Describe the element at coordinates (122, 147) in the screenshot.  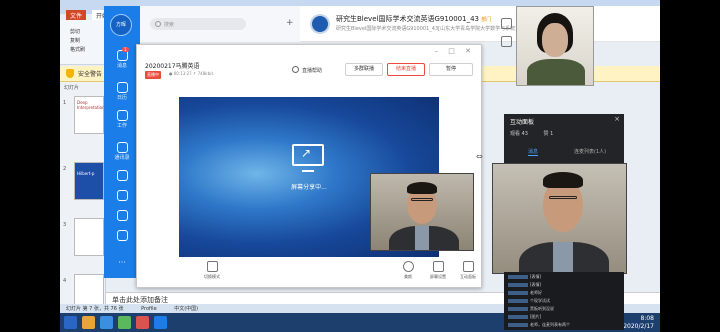
I see `contacts-icon` at that location.